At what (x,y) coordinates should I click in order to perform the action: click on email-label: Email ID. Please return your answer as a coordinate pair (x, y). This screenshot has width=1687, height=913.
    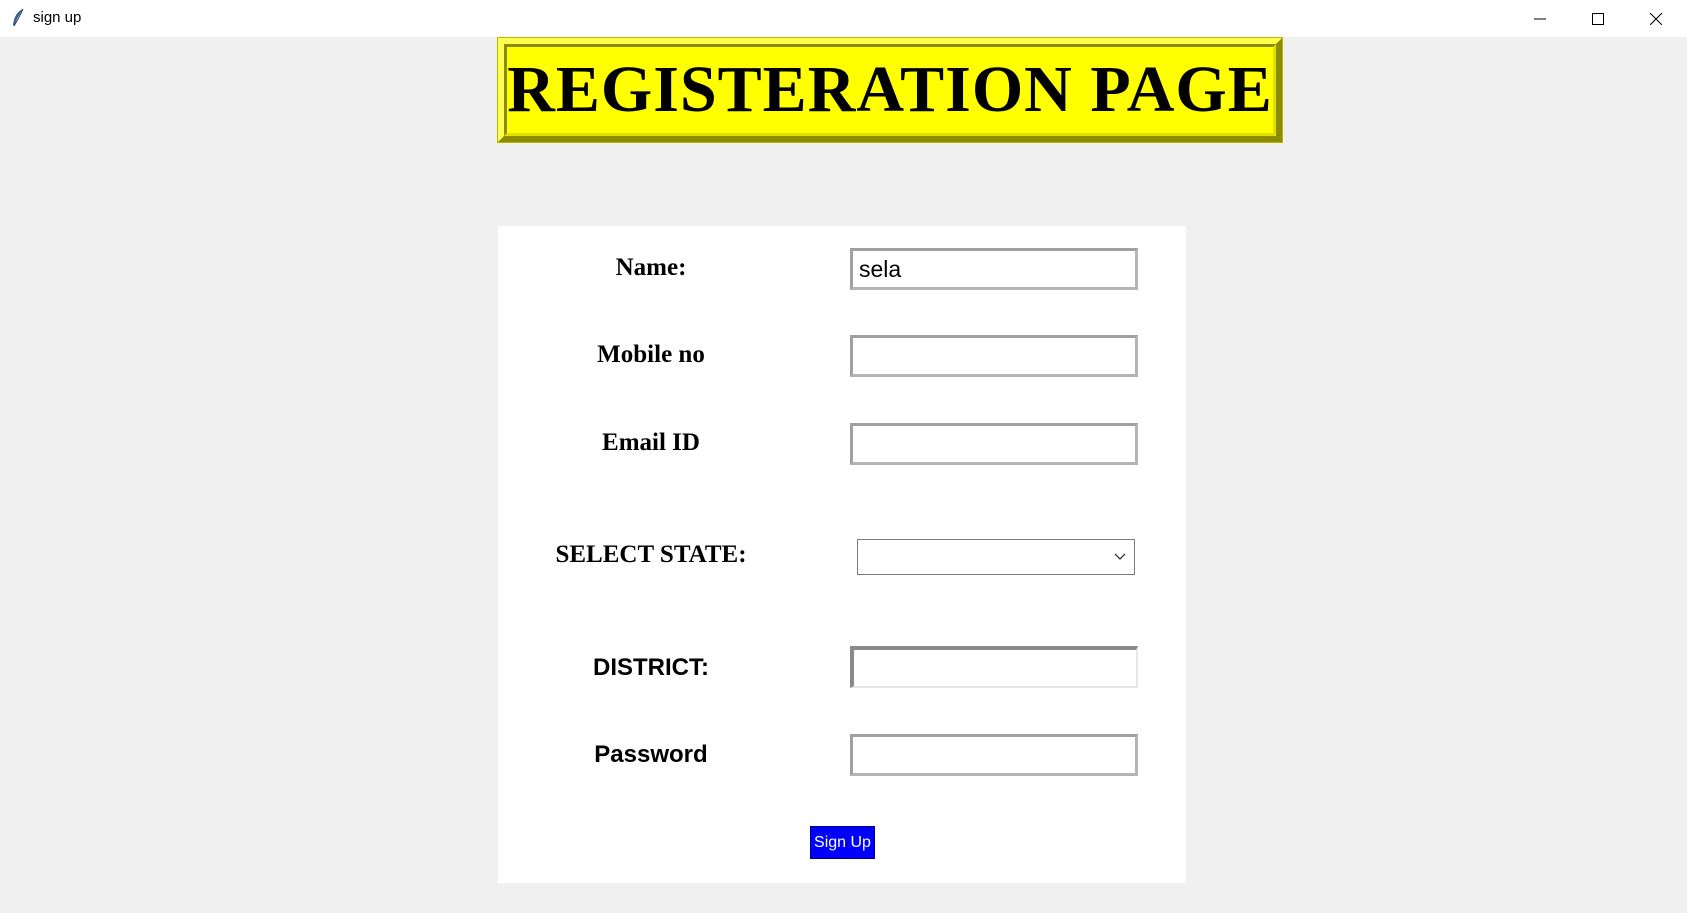
    Looking at the image, I should click on (651, 442).